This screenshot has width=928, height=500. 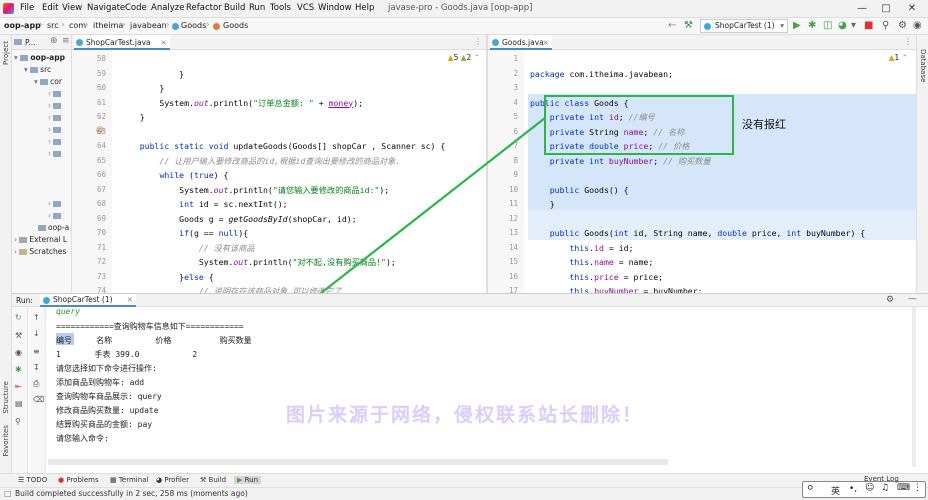 I want to click on ime-voice-icon: ♫, so click(x=885, y=488).